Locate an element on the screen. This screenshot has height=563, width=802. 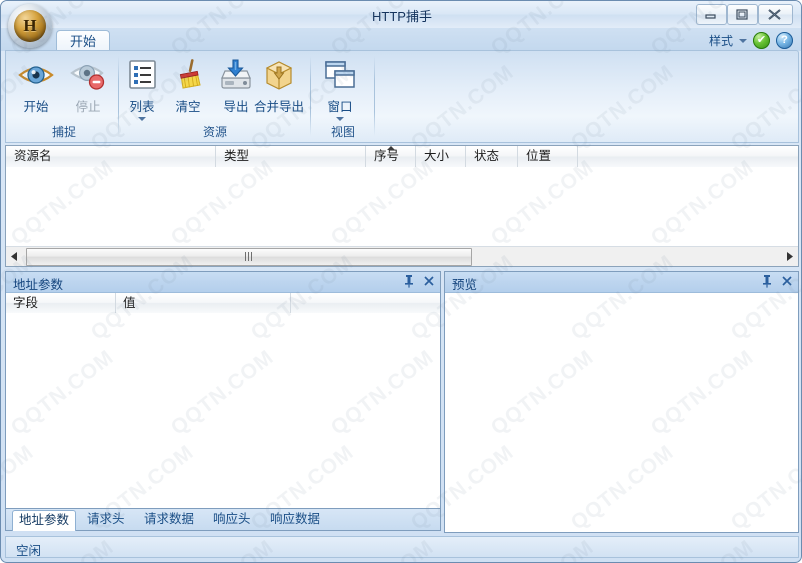
scroll-left-button is located at coordinates (15, 256).